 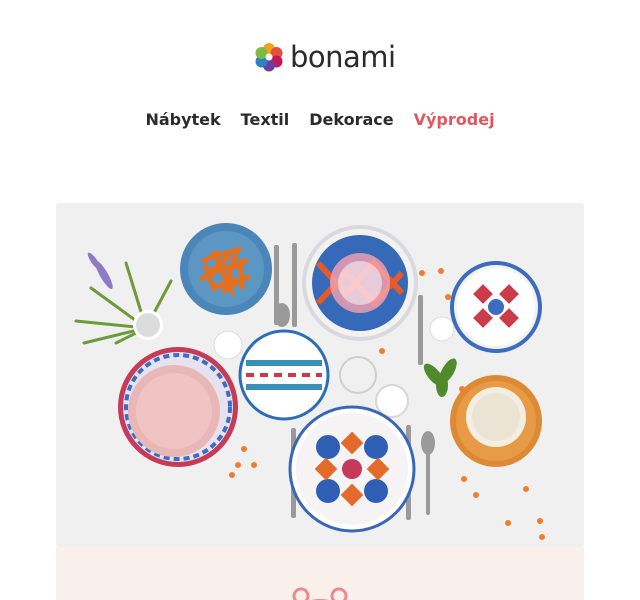 I want to click on top-right-plate, so click(x=496, y=307).